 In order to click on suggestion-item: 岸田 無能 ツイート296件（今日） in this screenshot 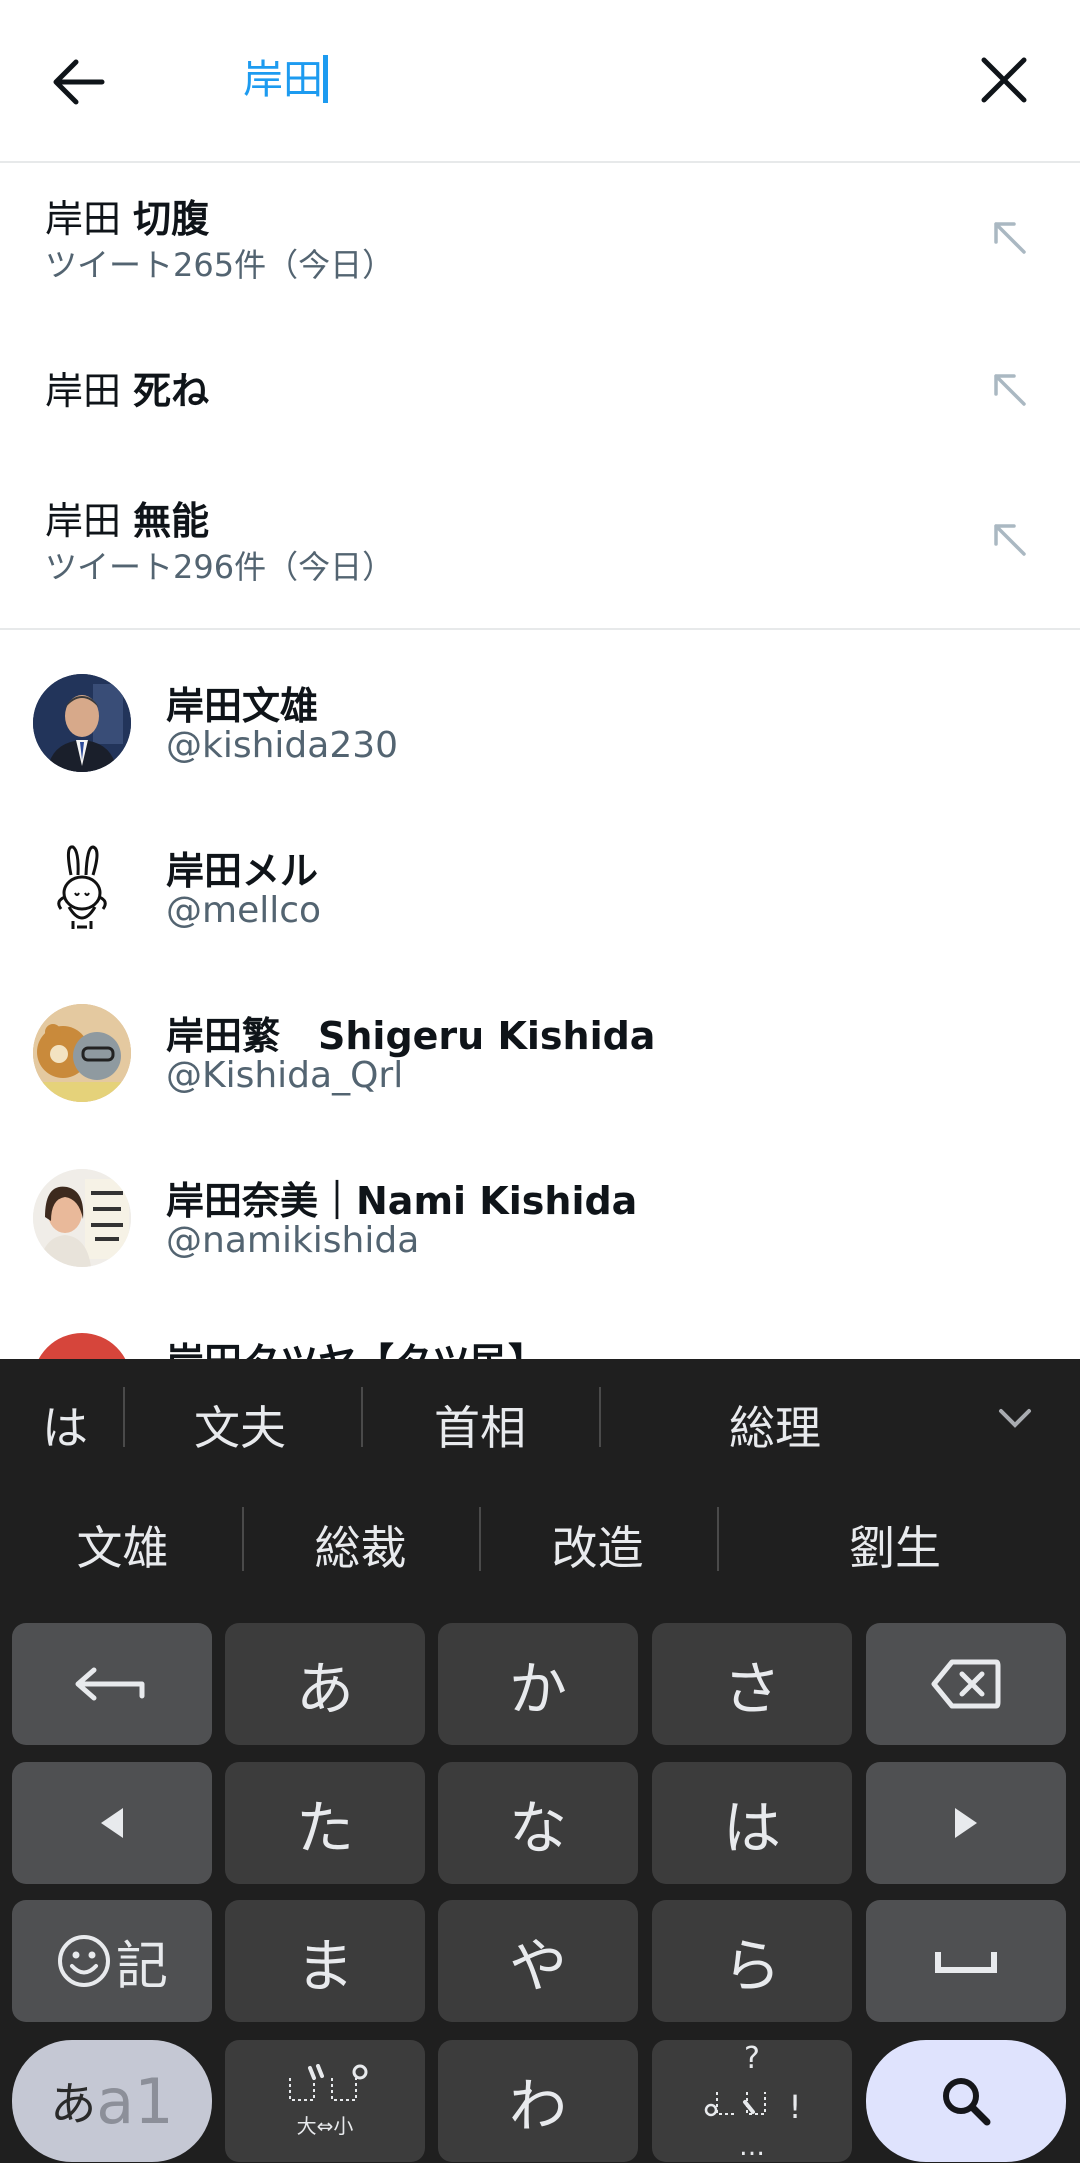, I will do `click(540, 545)`.